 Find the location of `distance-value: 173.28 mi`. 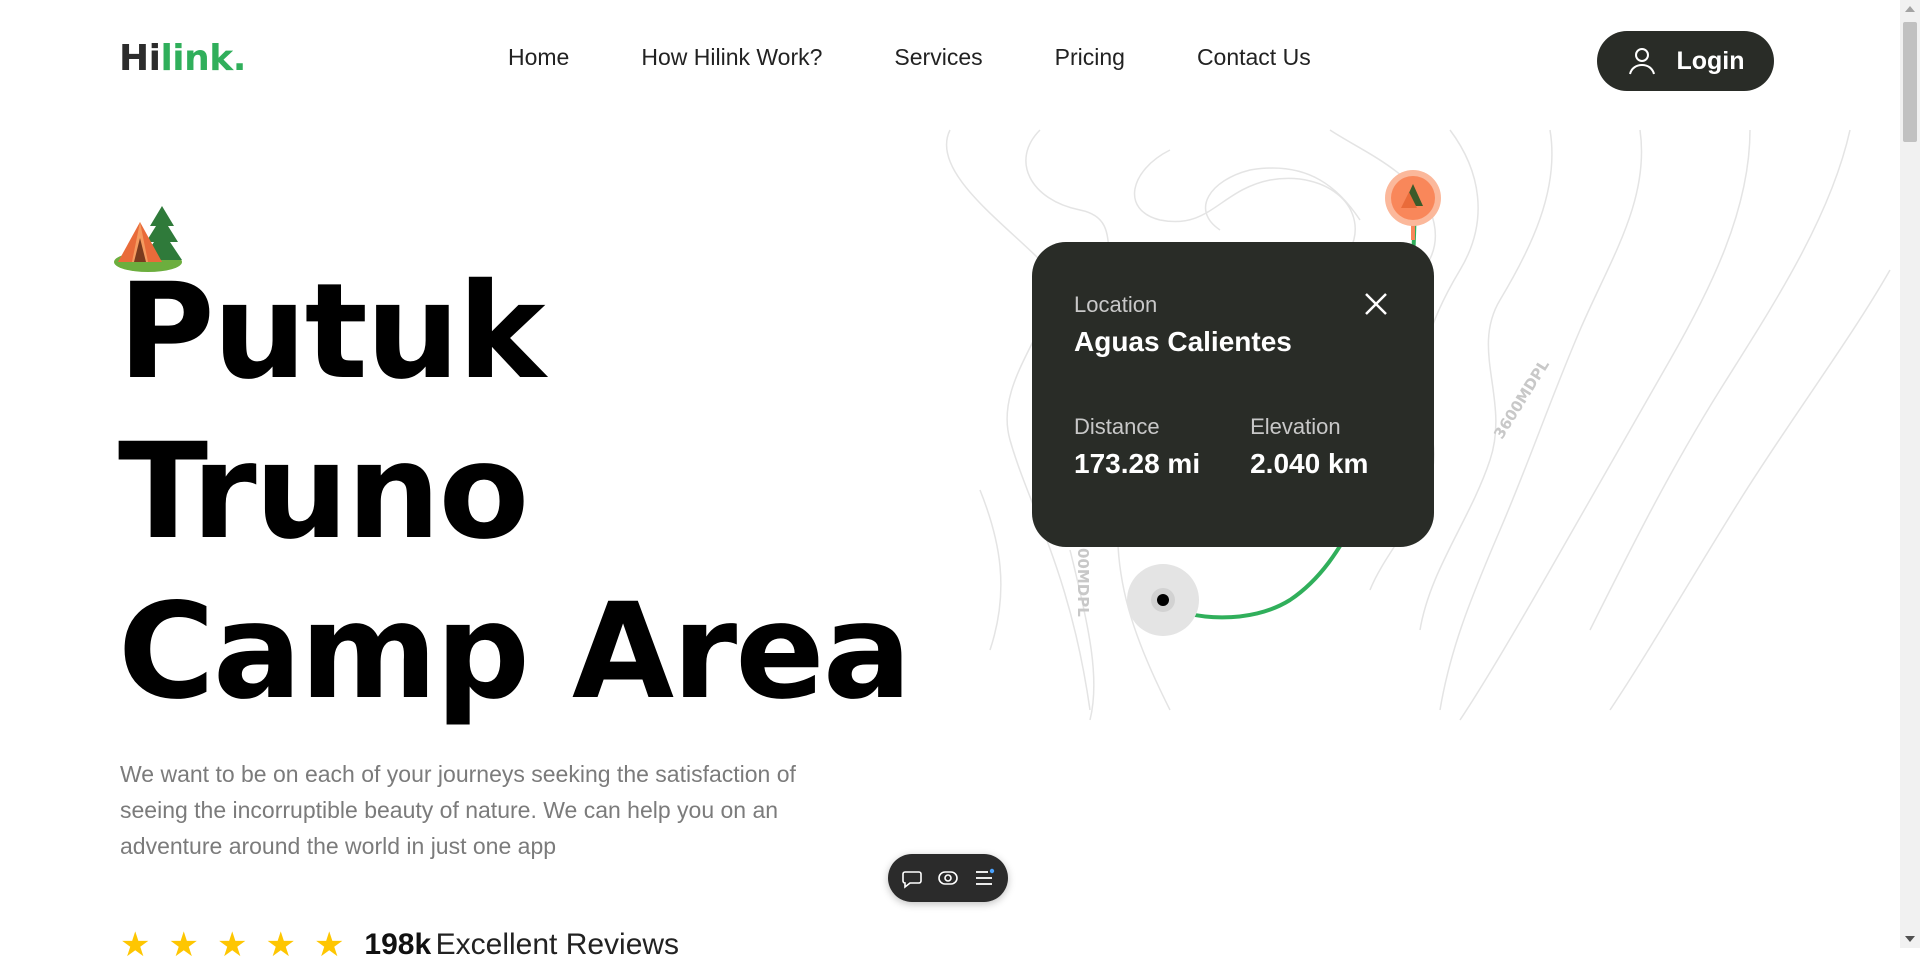

distance-value: 173.28 mi is located at coordinates (1137, 463).